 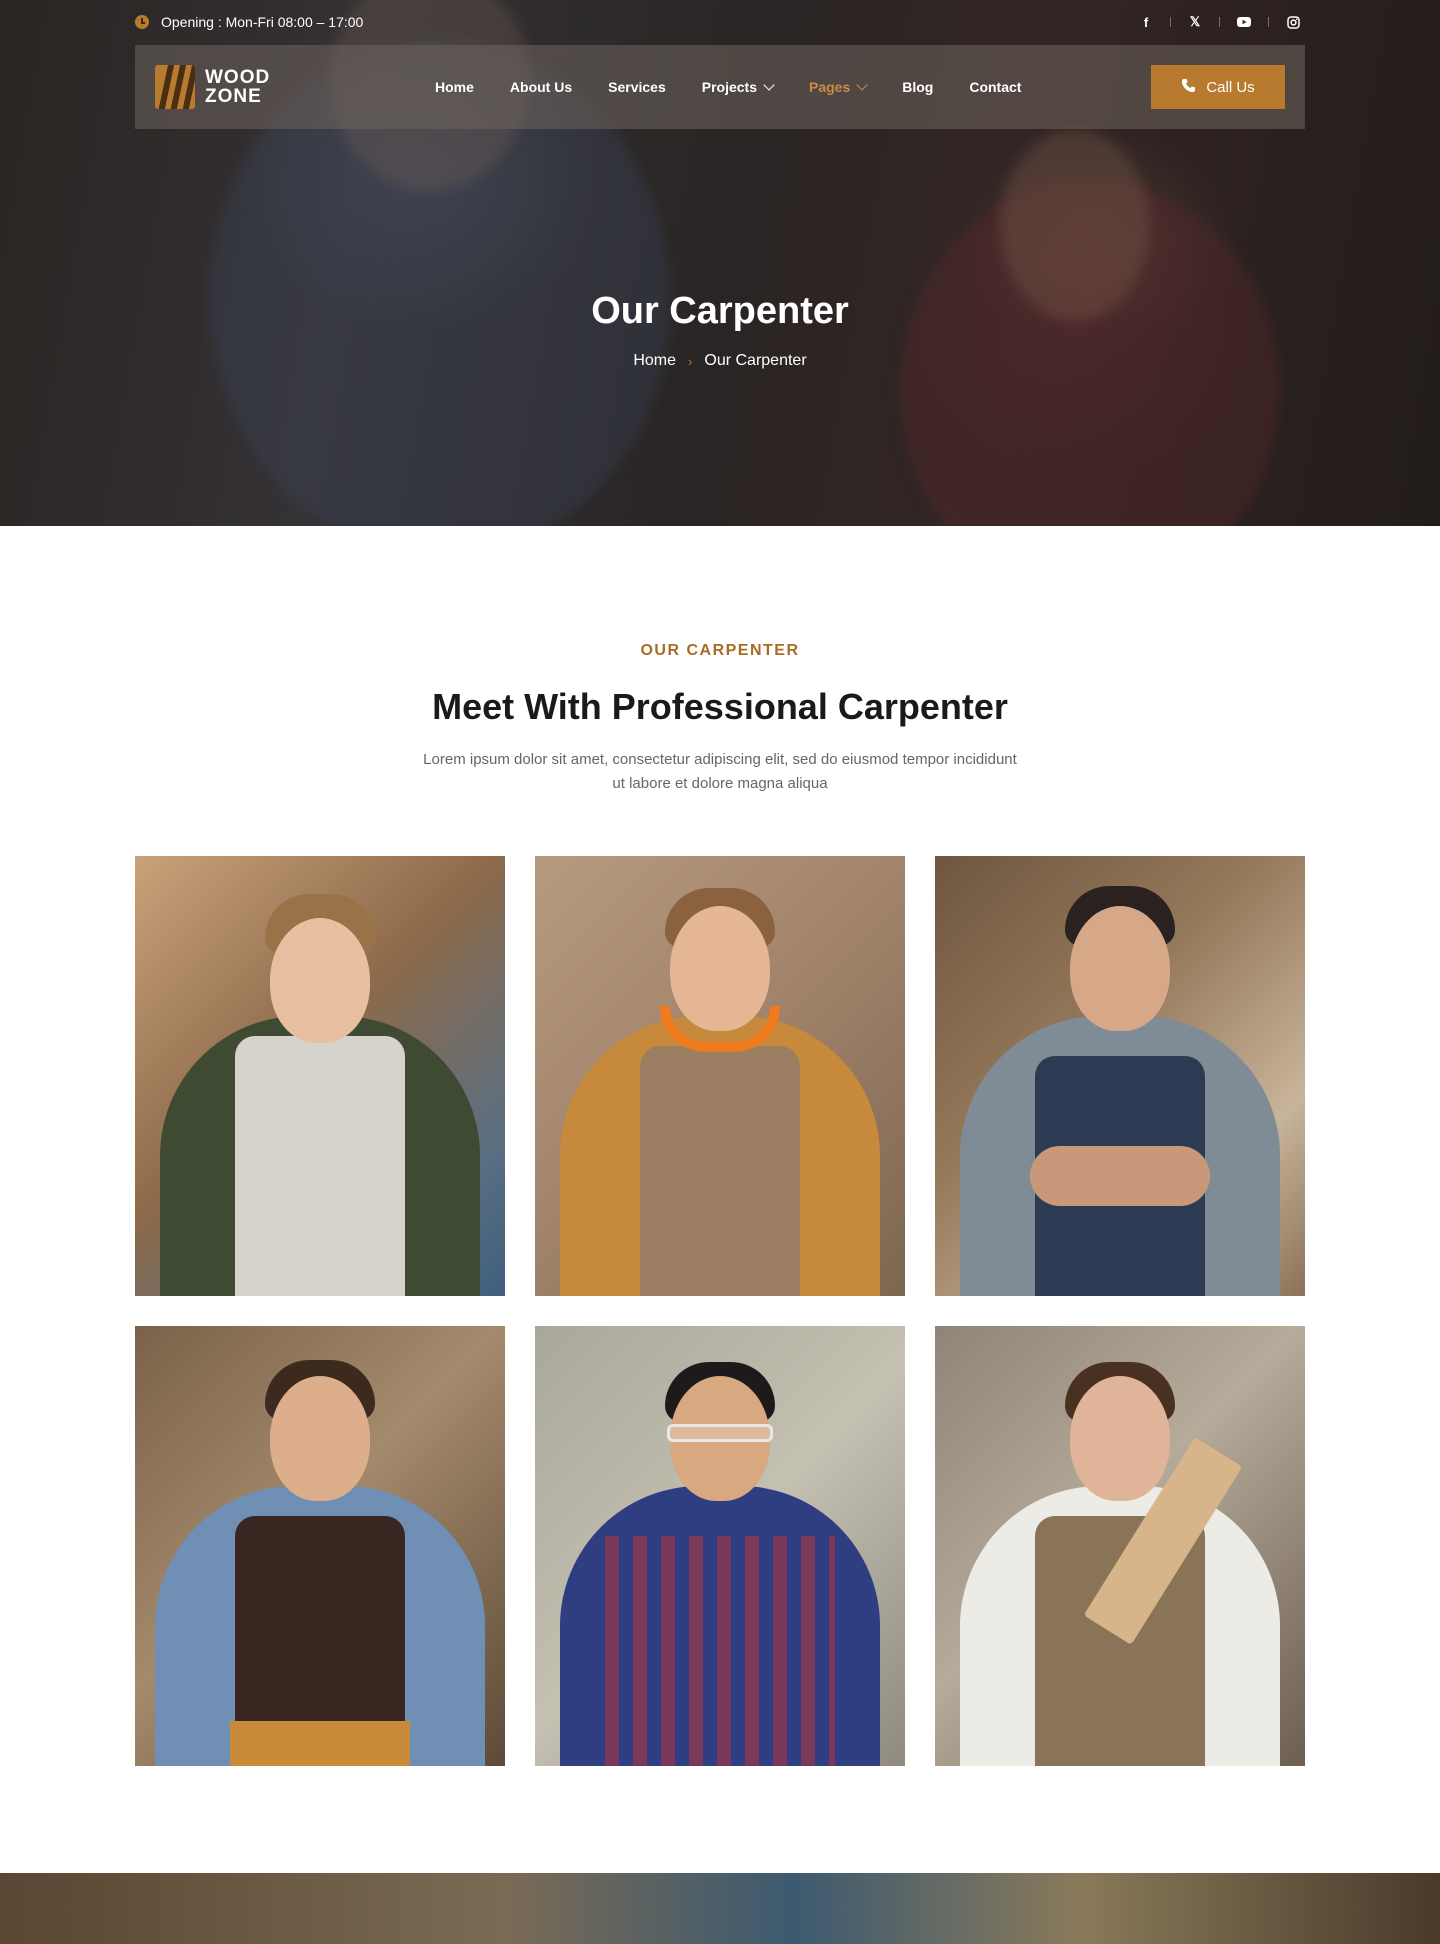 I want to click on social-links: f 𝕏, so click(x=1219, y=22).